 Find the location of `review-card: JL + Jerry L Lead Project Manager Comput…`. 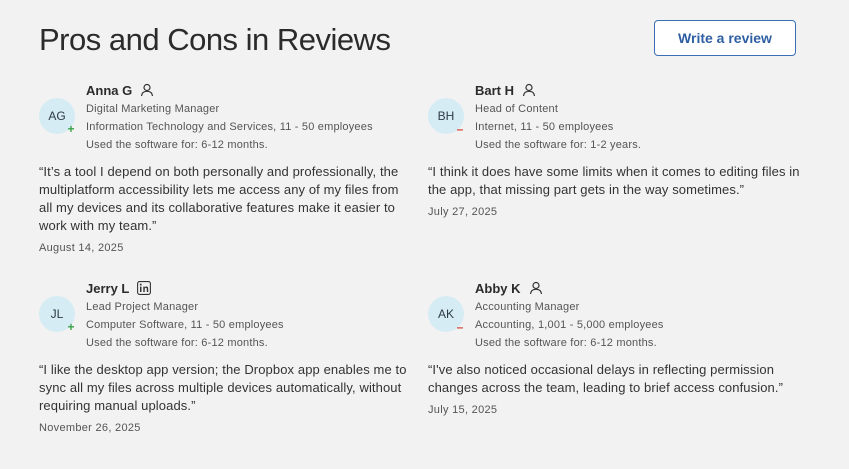

review-card: JL + Jerry L Lead Project Manager Comput… is located at coordinates (225, 356).